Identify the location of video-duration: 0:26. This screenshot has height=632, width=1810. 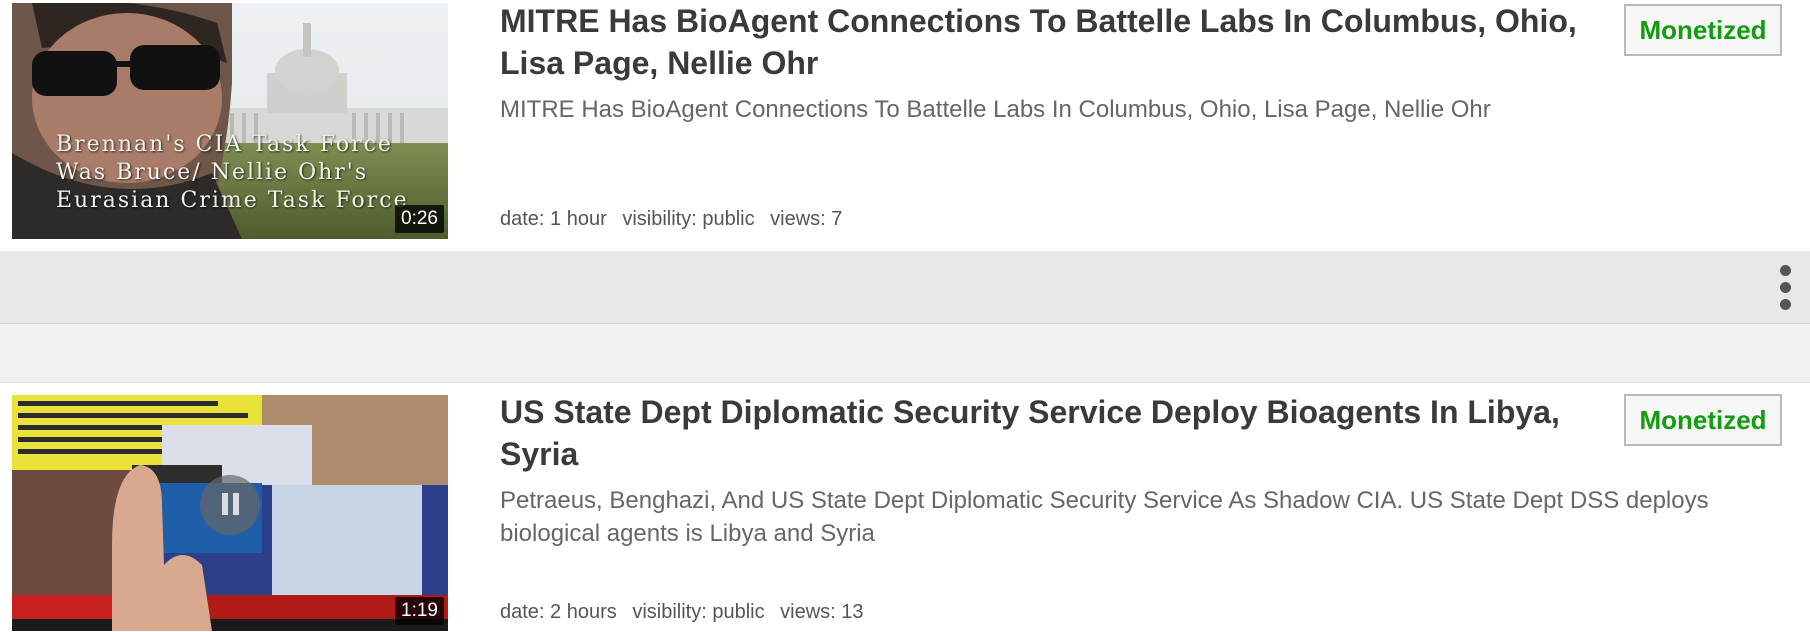
(419, 219).